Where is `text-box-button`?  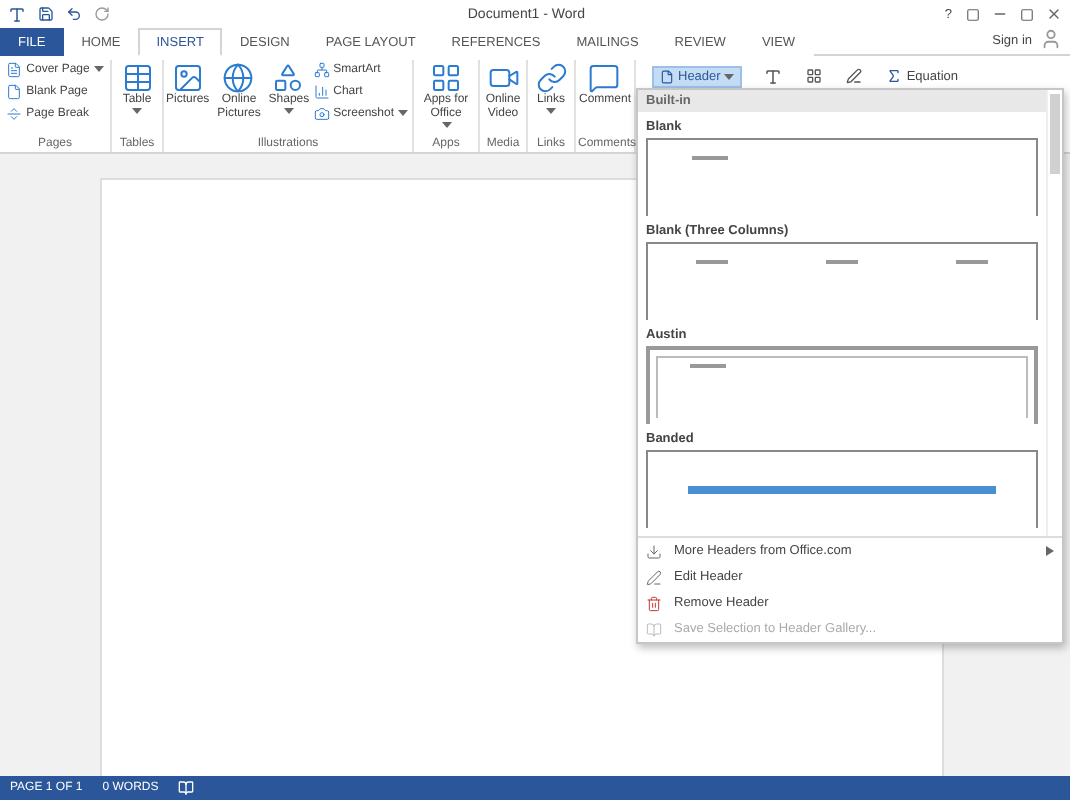
text-box-button is located at coordinates (773, 77).